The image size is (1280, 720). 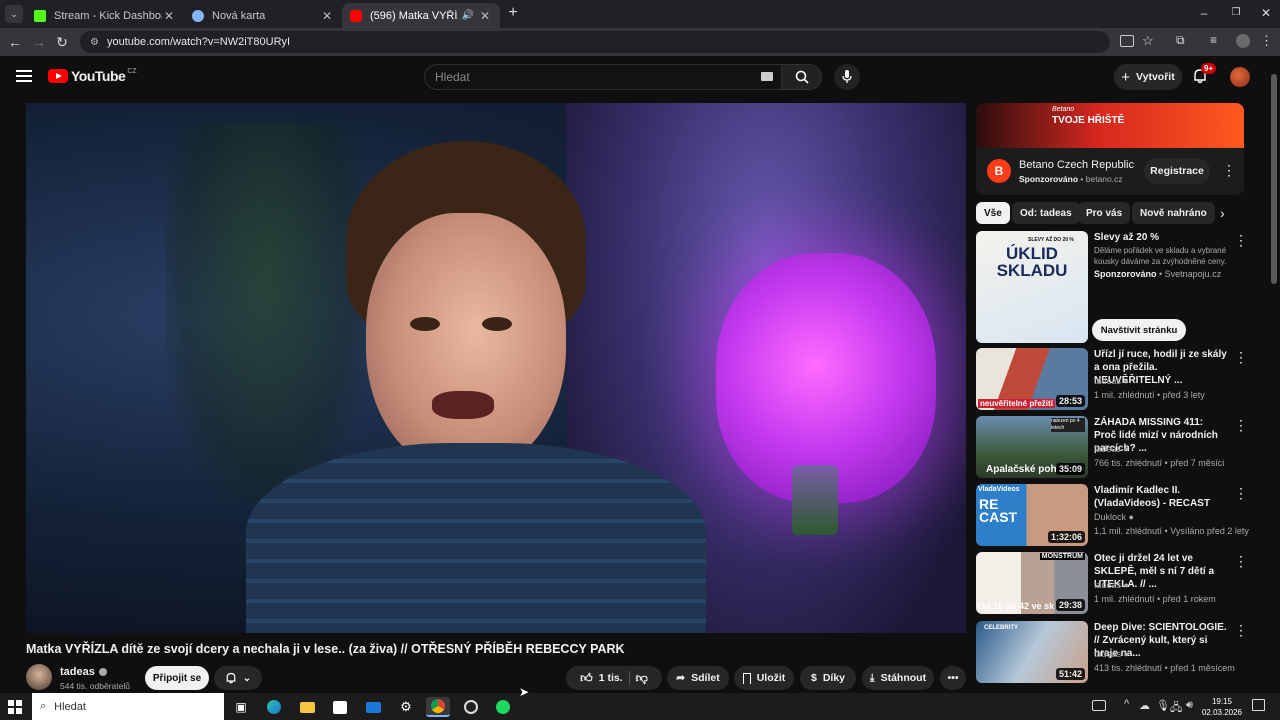 What do you see at coordinates (1240, 77) in the screenshot?
I see `account-avatar` at bounding box center [1240, 77].